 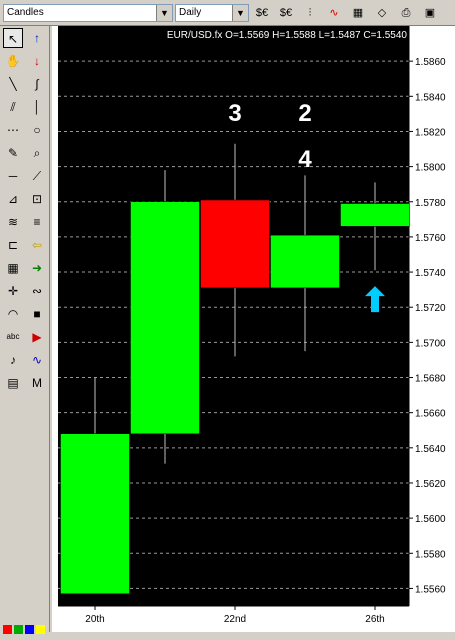 I want to click on wave-icon: ∿, so click(x=37, y=360).